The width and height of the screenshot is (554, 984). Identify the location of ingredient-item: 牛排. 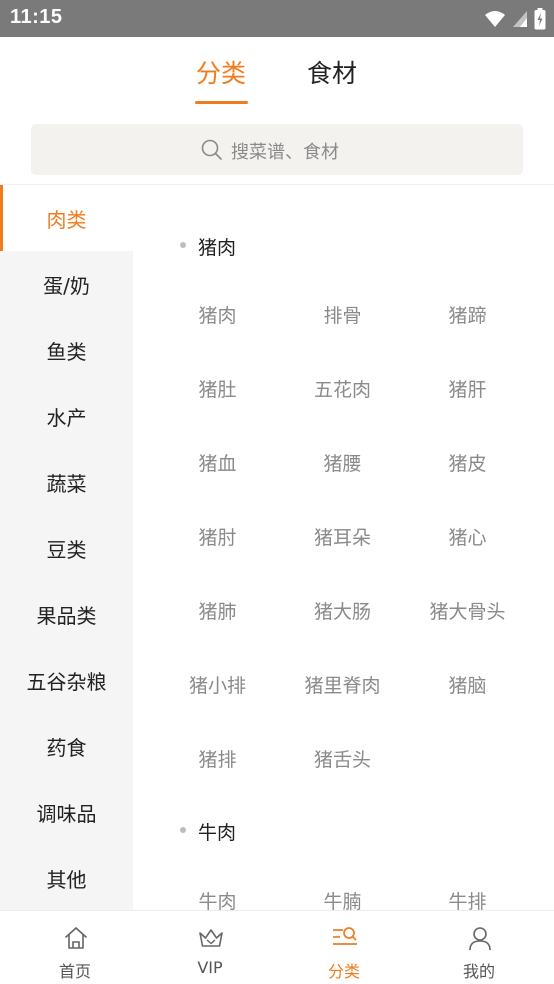
(467, 898).